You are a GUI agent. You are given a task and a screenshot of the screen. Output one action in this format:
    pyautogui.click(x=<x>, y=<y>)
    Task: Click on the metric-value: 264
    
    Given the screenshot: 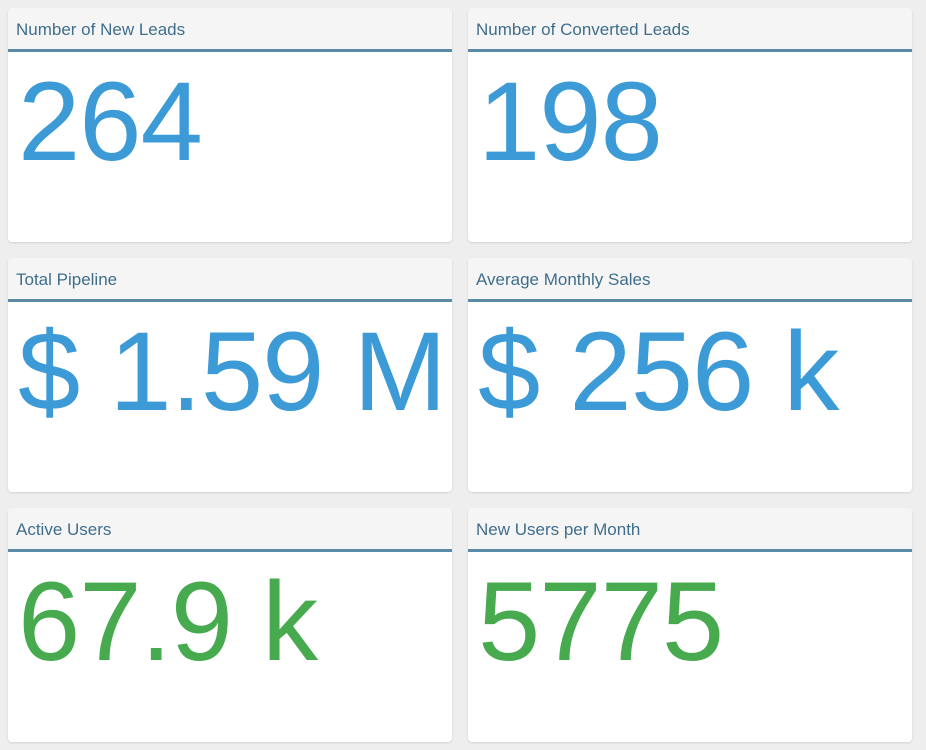 What is the action you would take?
    pyautogui.click(x=110, y=121)
    